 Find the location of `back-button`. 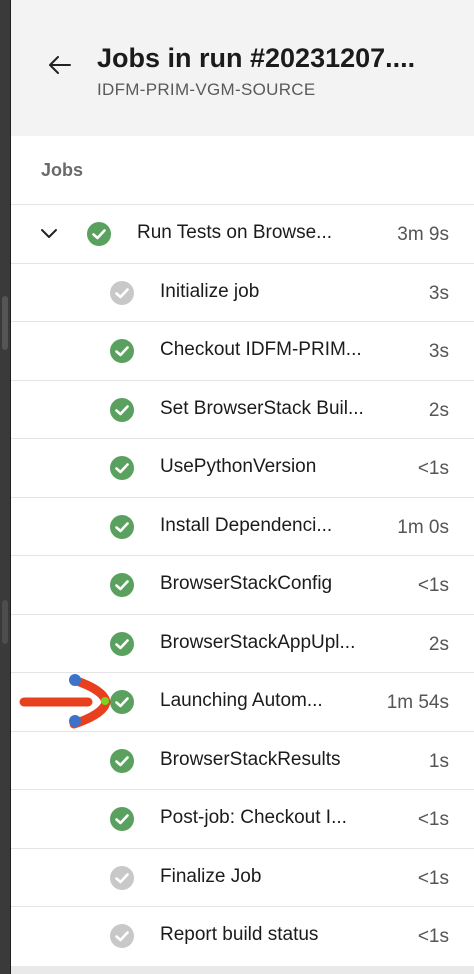

back-button is located at coordinates (60, 65).